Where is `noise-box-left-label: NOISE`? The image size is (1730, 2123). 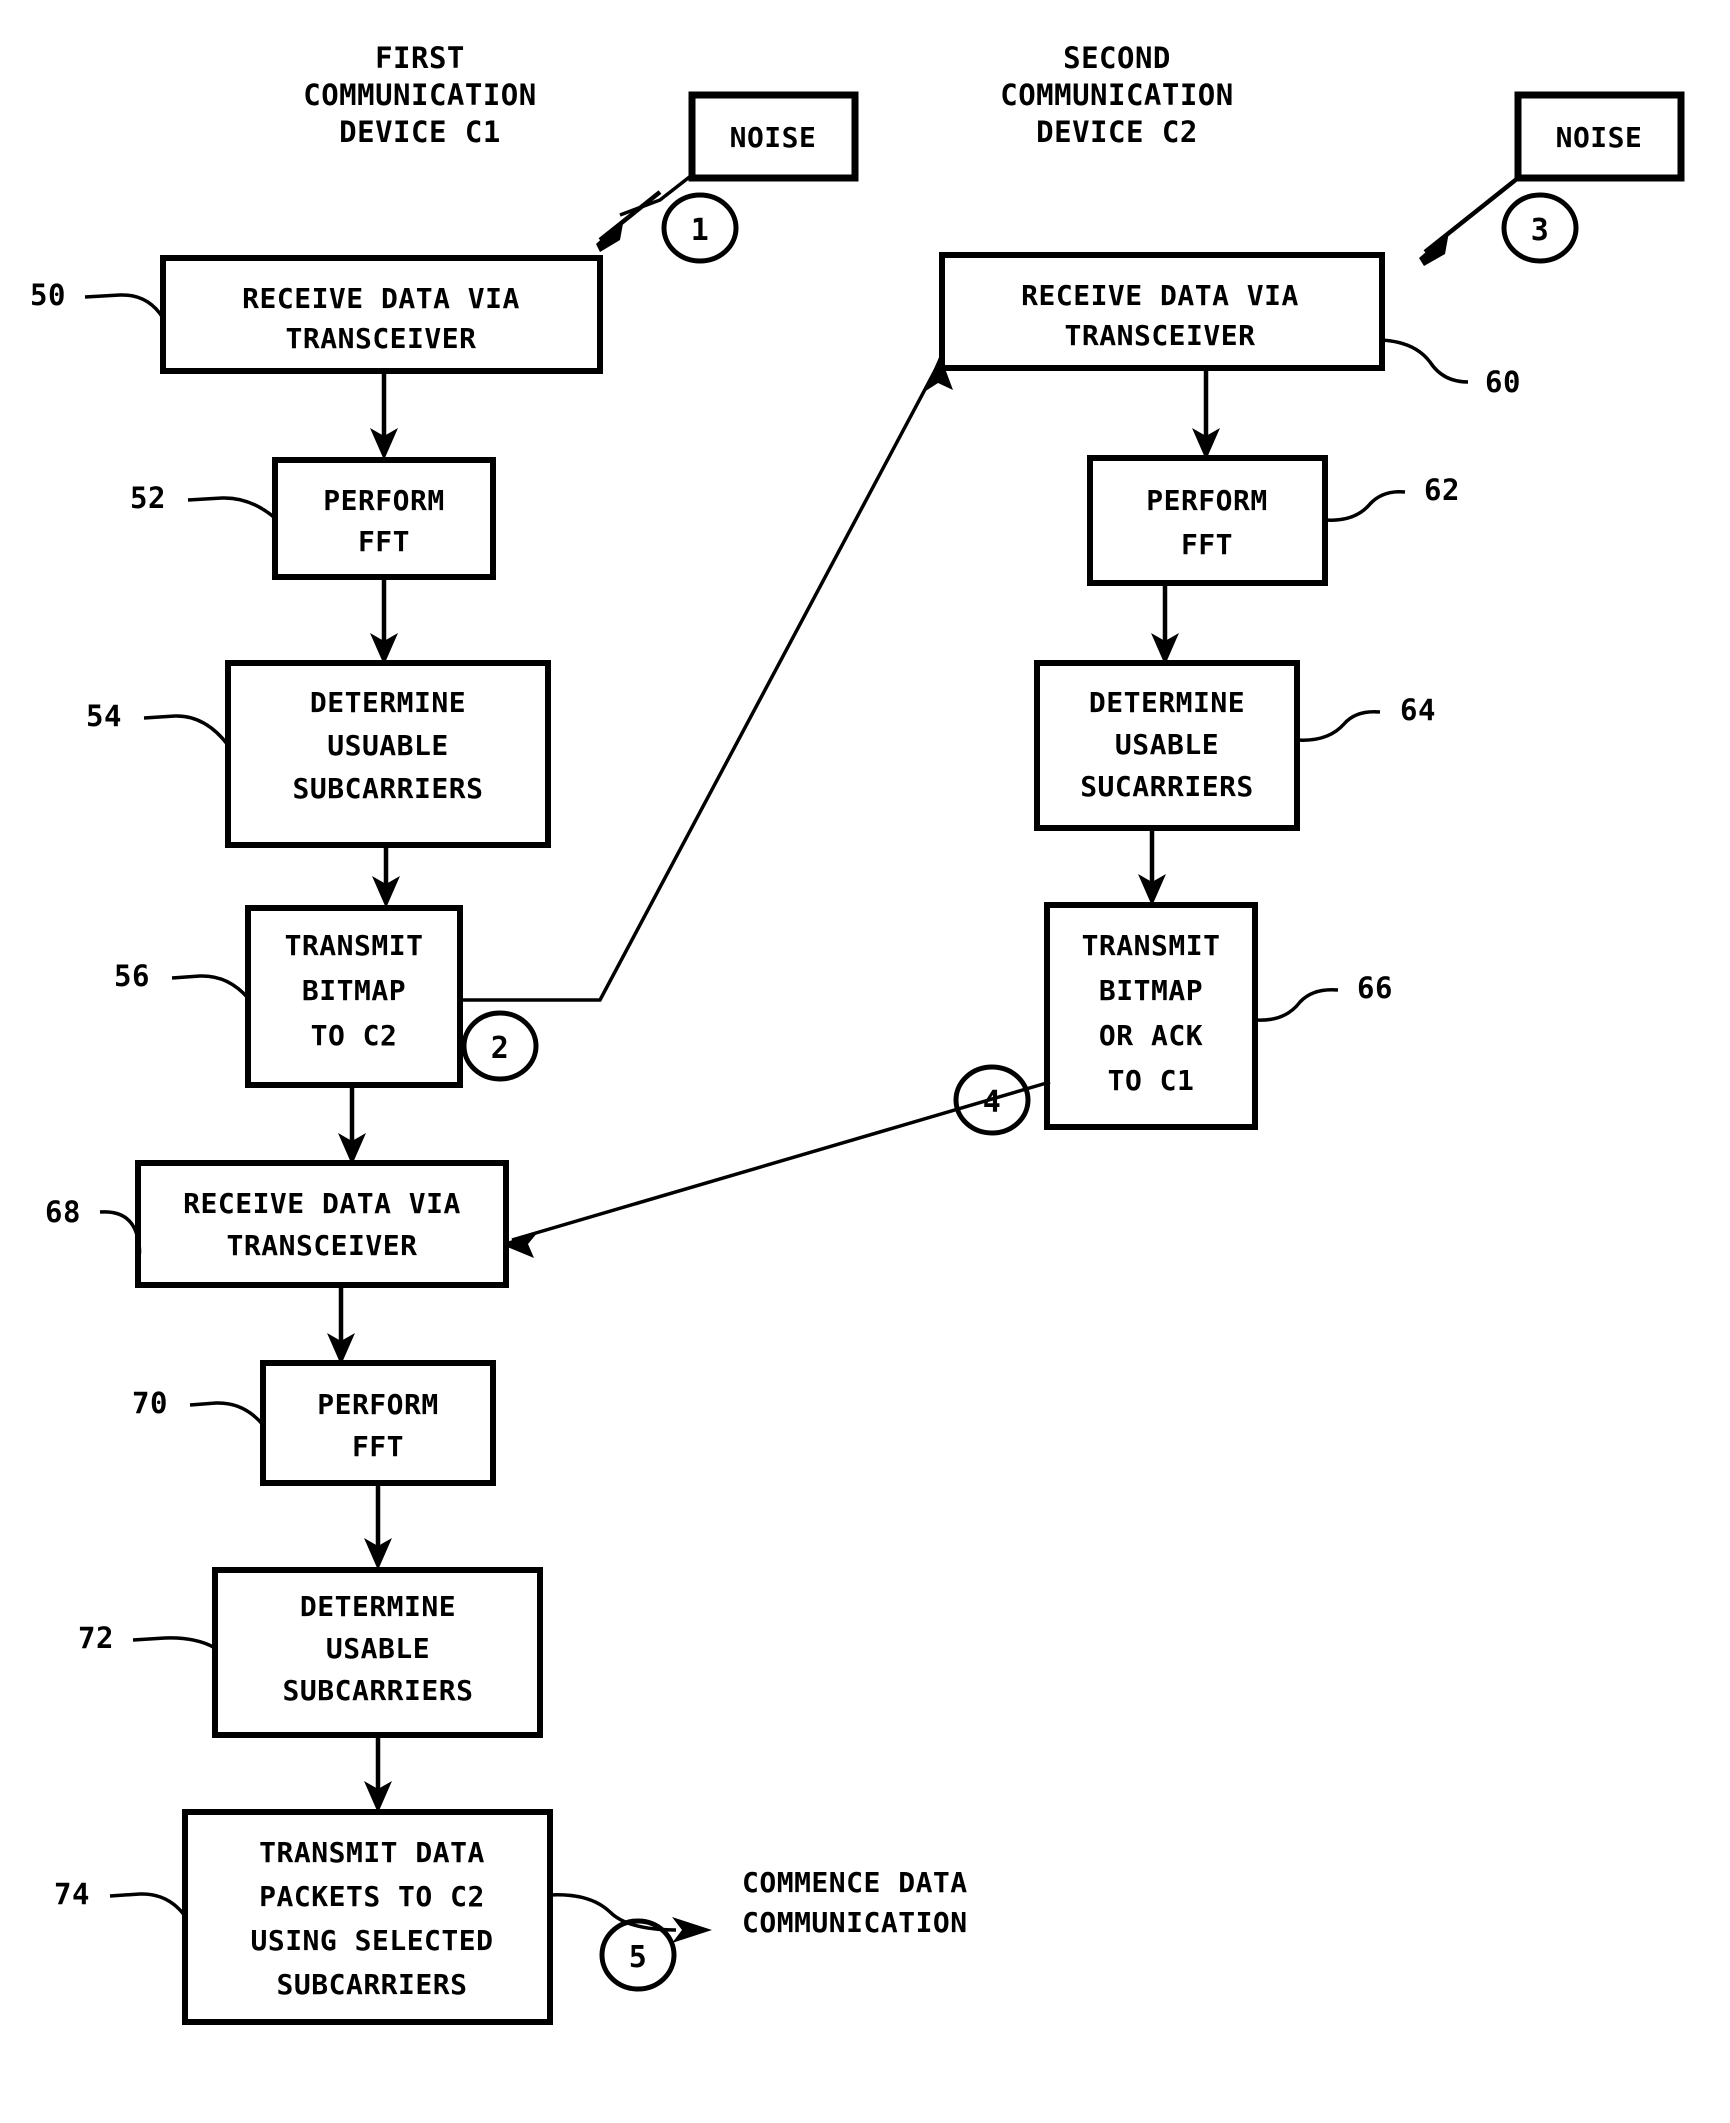 noise-box-left-label: NOISE is located at coordinates (773, 137).